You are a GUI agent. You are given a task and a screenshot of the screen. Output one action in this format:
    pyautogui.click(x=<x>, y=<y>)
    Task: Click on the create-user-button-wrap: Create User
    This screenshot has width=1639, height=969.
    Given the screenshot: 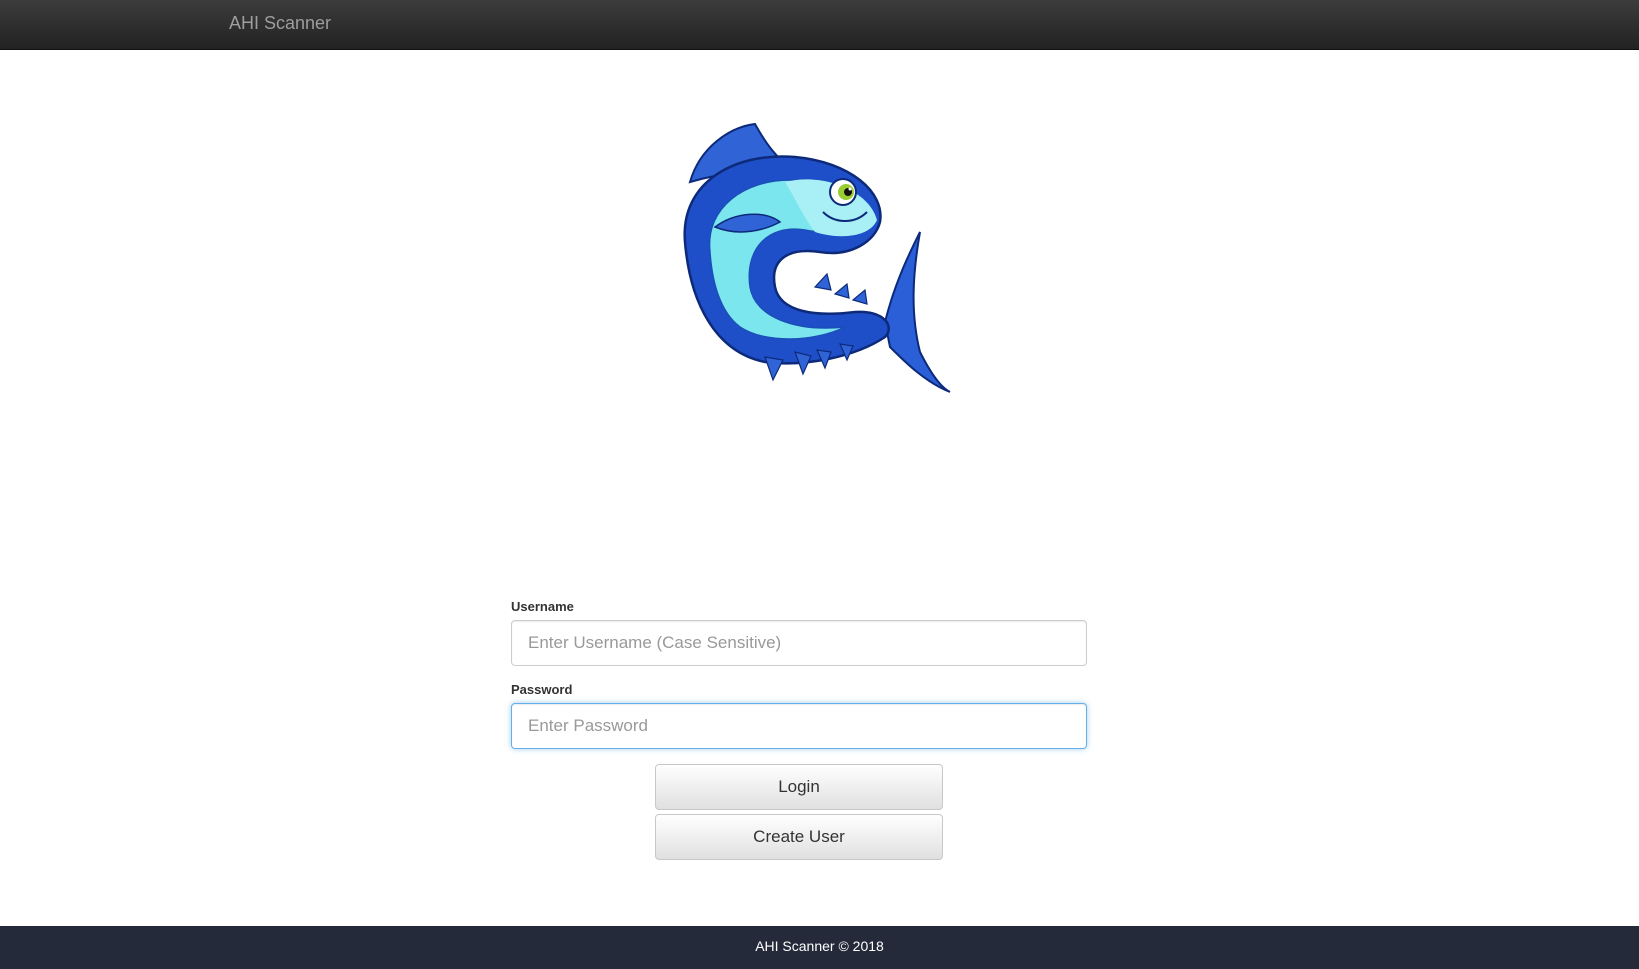 What is the action you would take?
    pyautogui.click(x=799, y=837)
    